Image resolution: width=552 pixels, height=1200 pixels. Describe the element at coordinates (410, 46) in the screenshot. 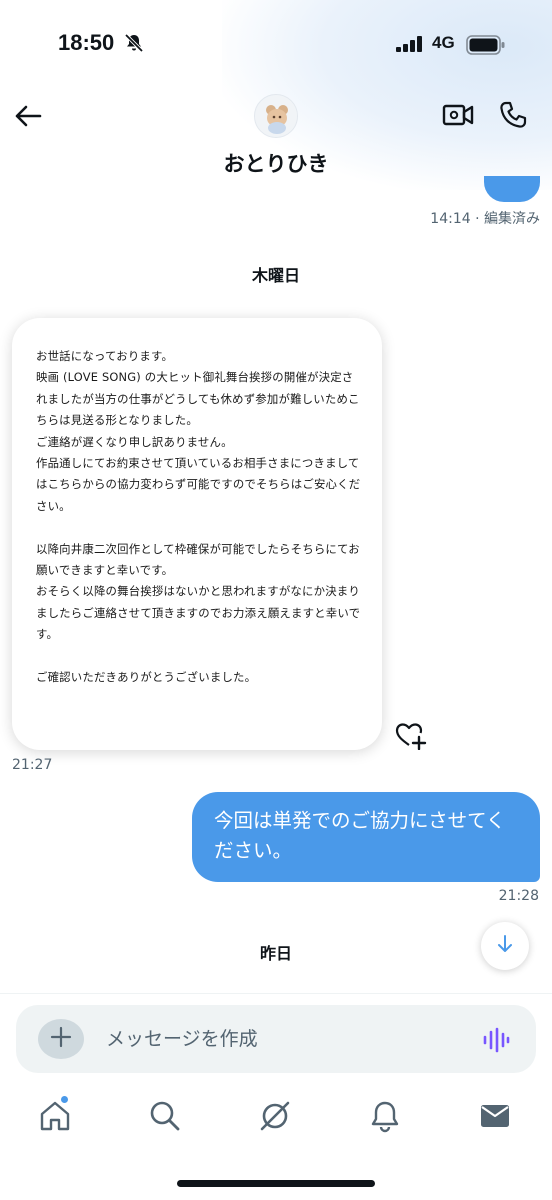

I see `cellular-signal-icon` at that location.